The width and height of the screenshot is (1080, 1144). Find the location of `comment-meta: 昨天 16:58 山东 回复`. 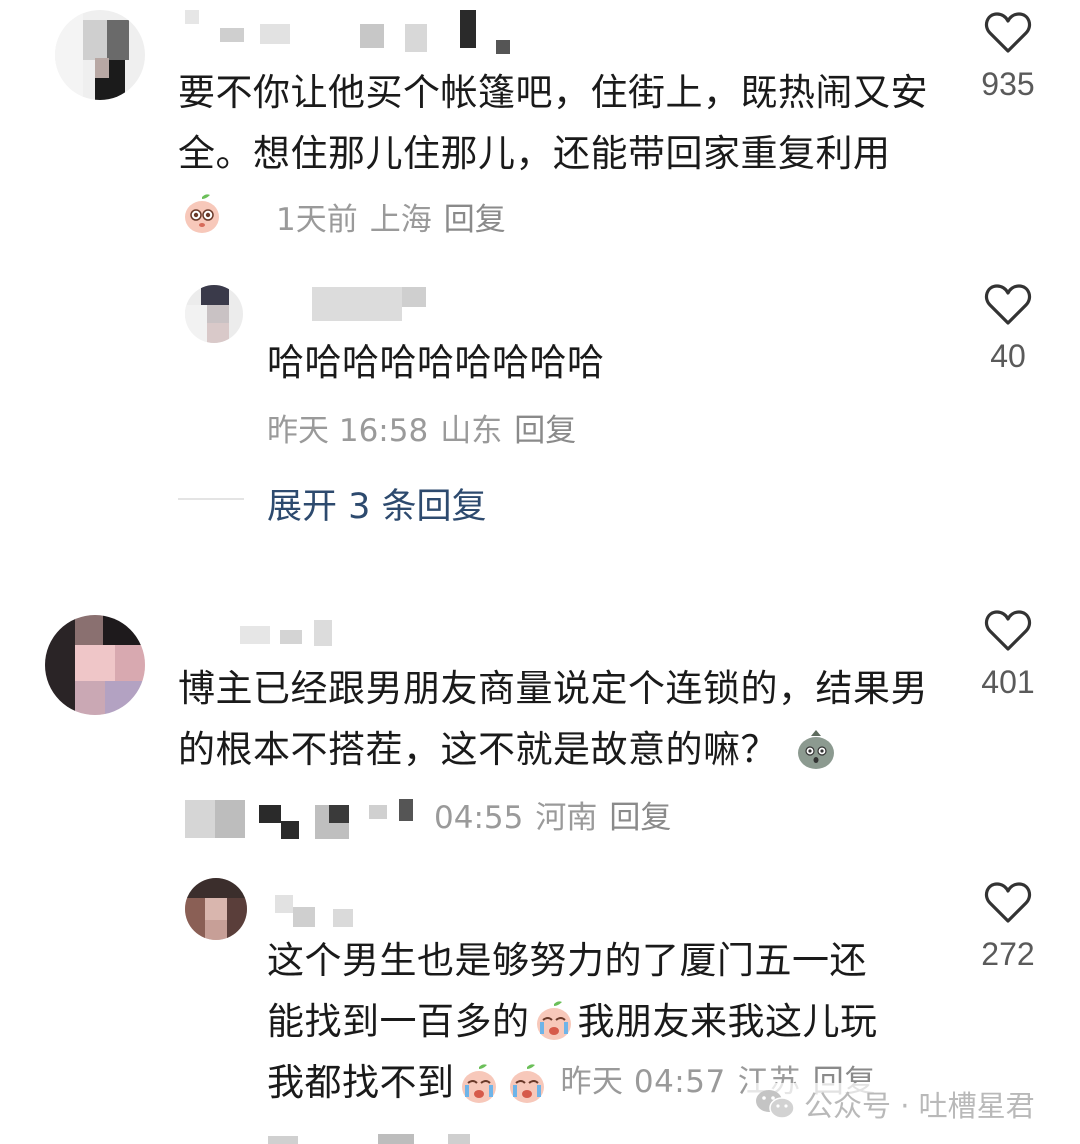

comment-meta: 昨天 16:58 山东 回复 is located at coordinates (427, 427).